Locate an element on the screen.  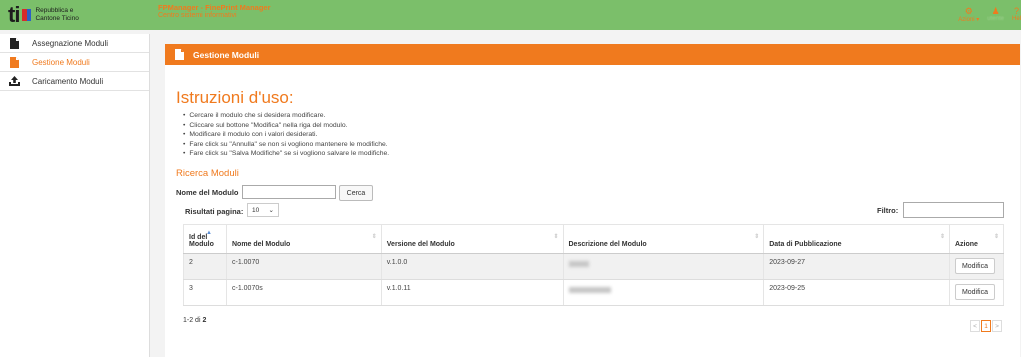
actions-menu-label: Azioni ▾ is located at coordinates (969, 20).